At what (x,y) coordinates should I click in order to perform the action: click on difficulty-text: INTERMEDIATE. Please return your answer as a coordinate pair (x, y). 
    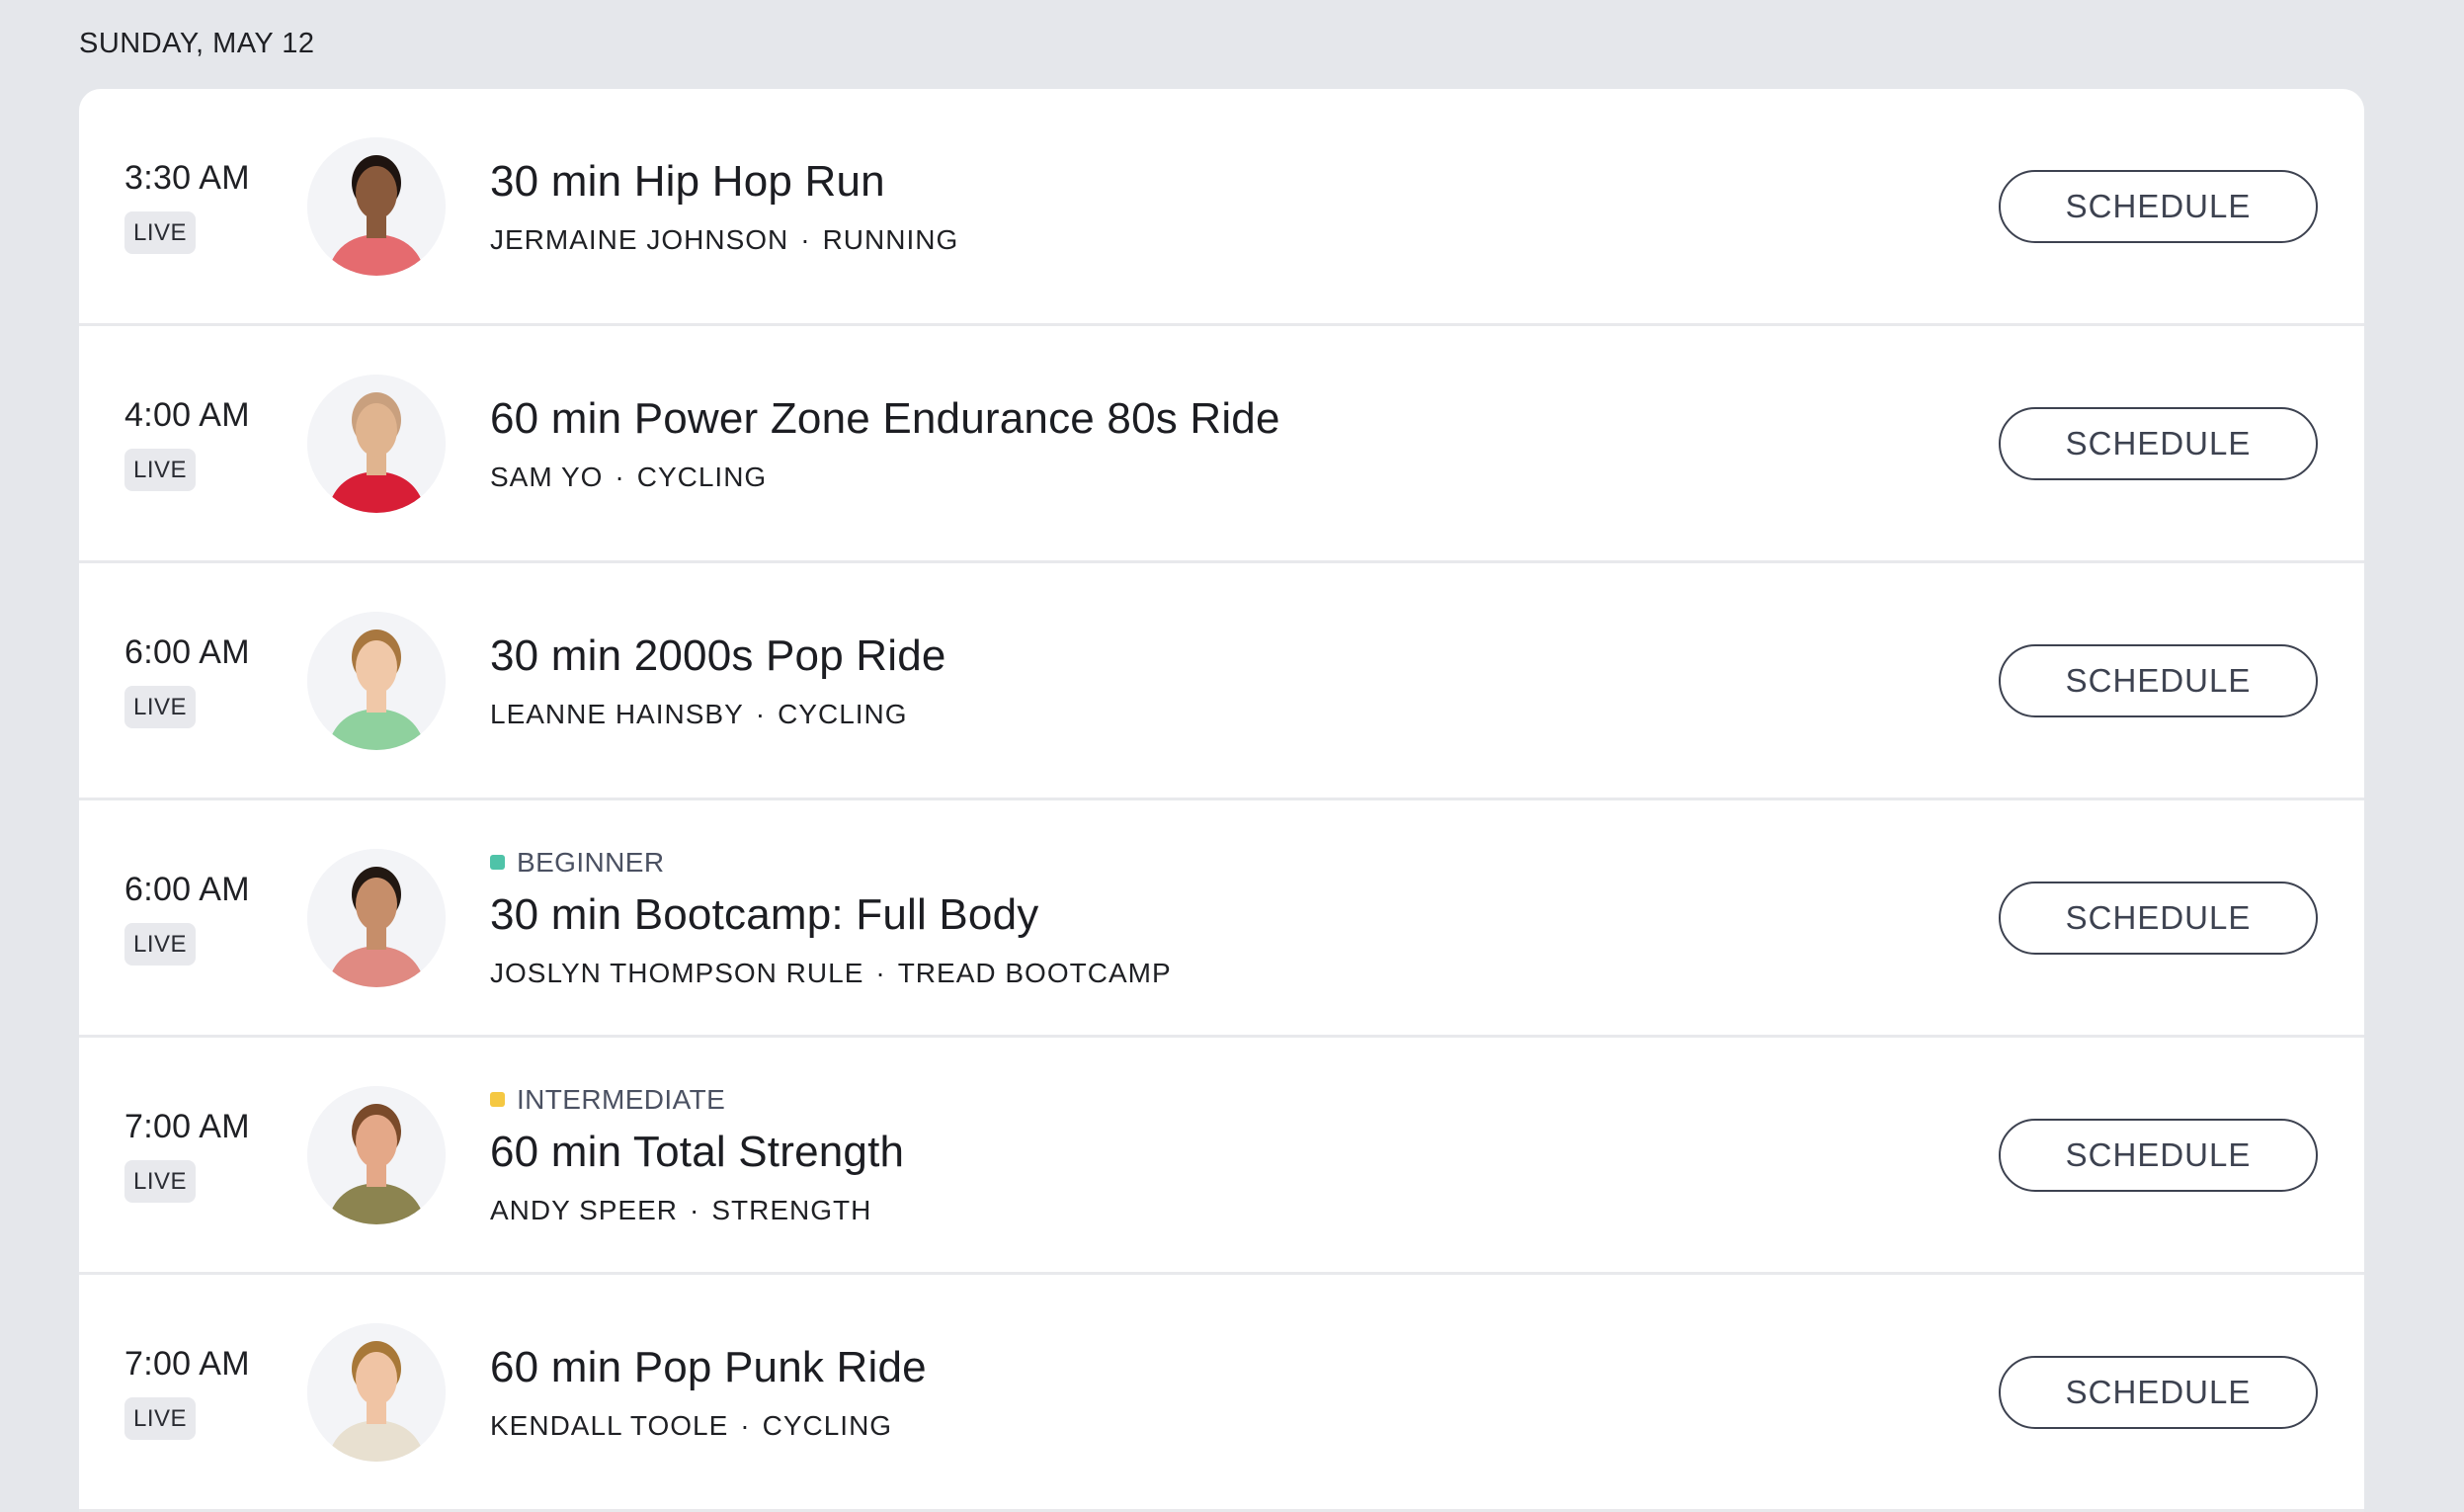
    Looking at the image, I should click on (621, 1099).